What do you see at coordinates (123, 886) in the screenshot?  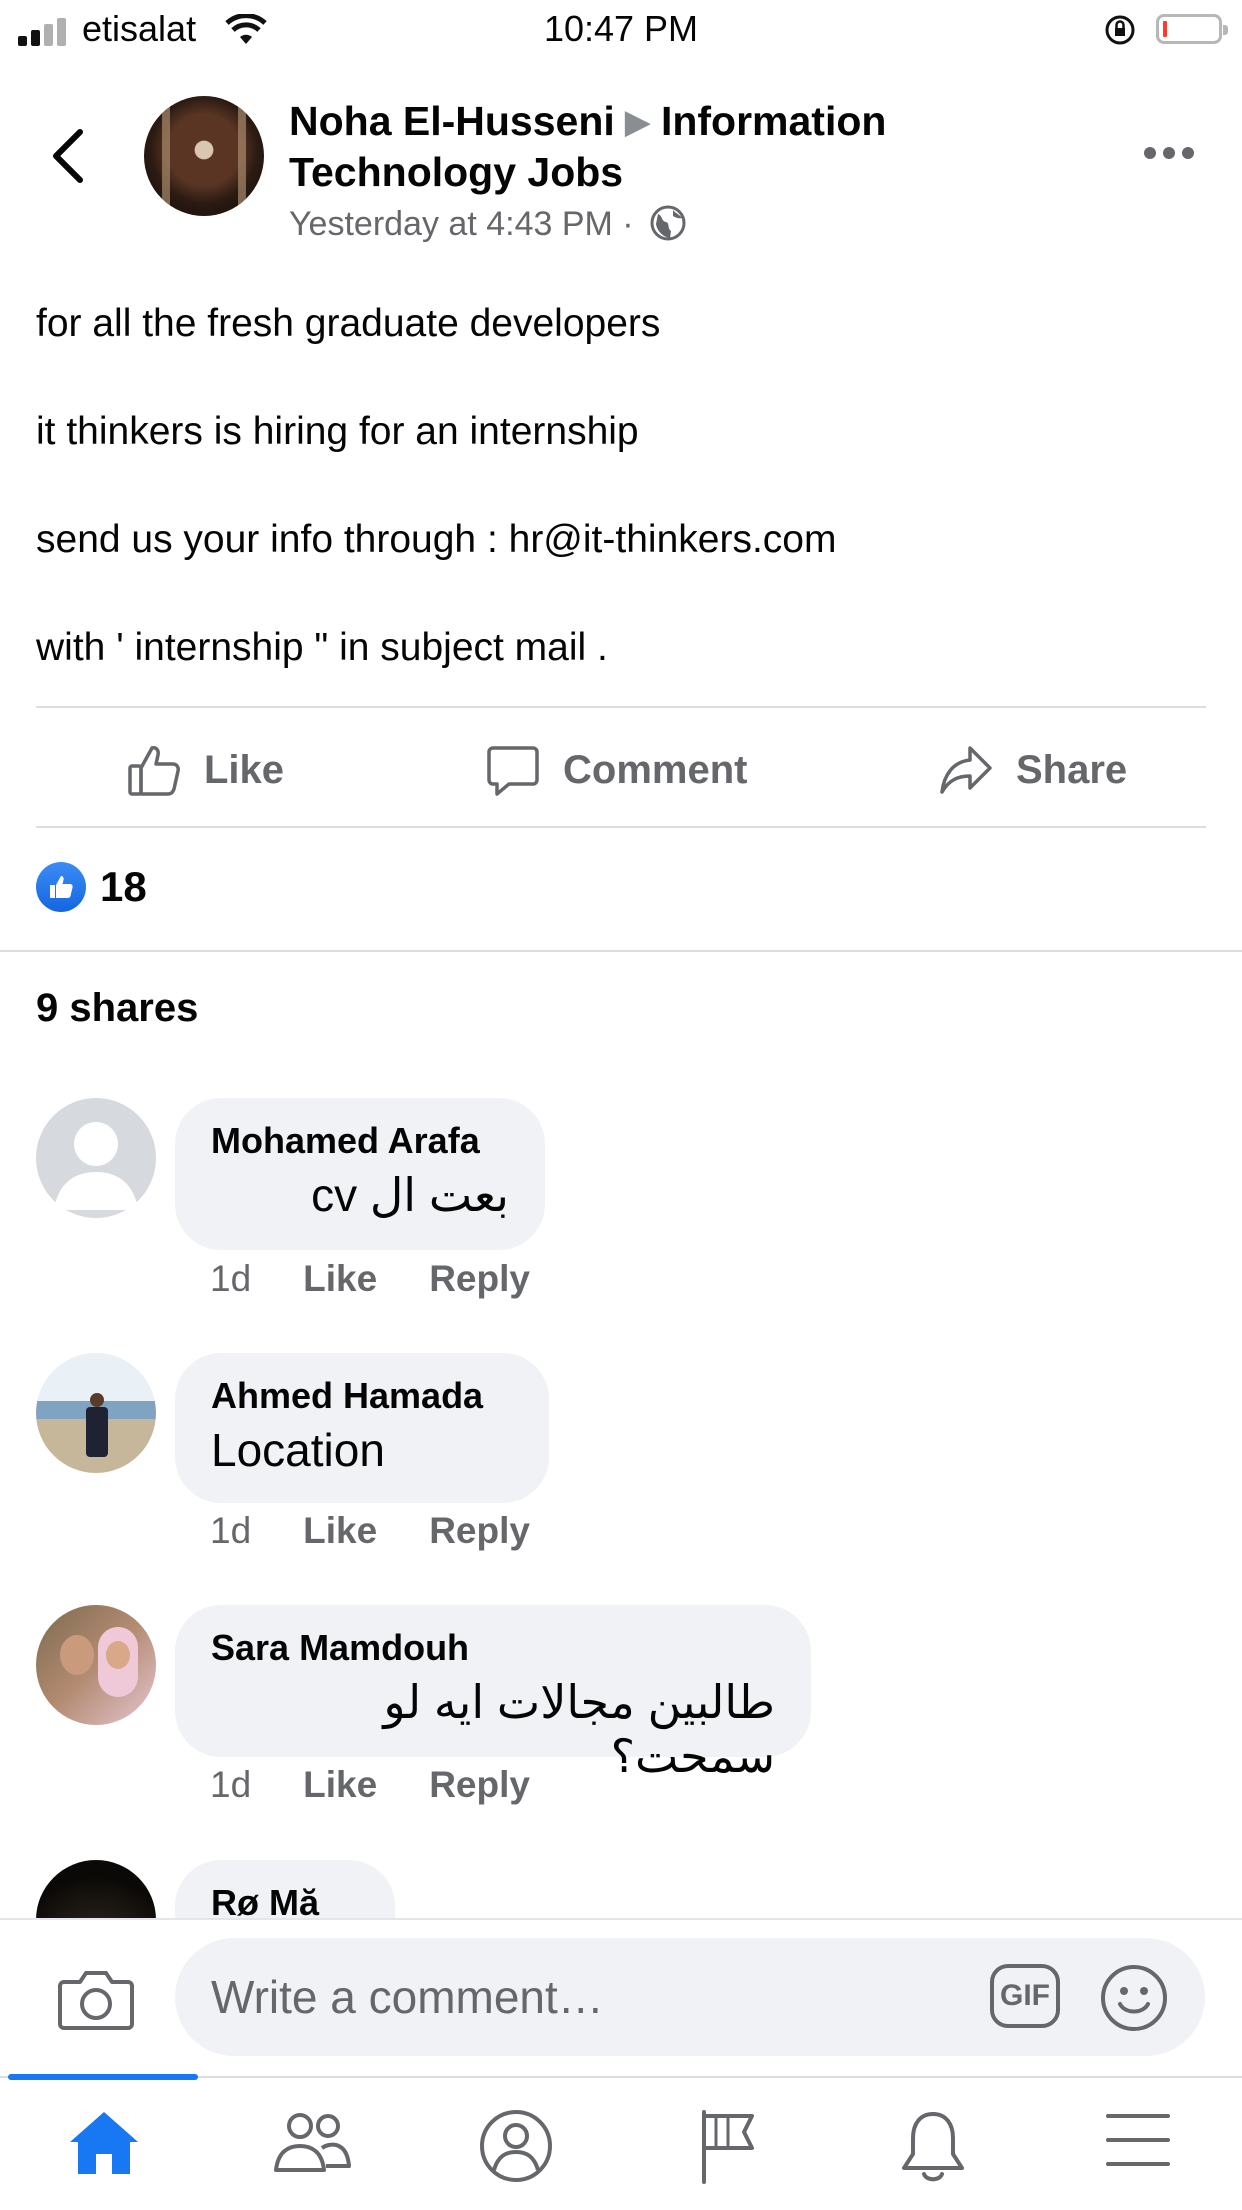 I see `reaction-count: 18` at bounding box center [123, 886].